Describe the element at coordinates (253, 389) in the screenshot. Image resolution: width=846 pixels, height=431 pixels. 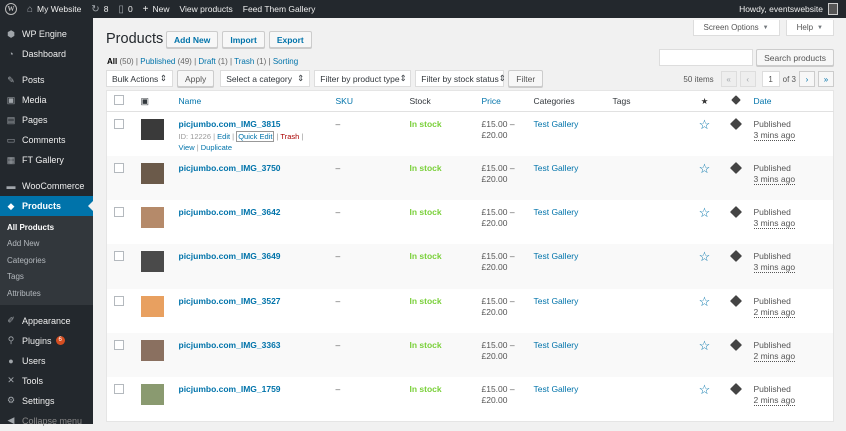
I see `product-name-link: picjumbo.com_IMG_1759` at that location.